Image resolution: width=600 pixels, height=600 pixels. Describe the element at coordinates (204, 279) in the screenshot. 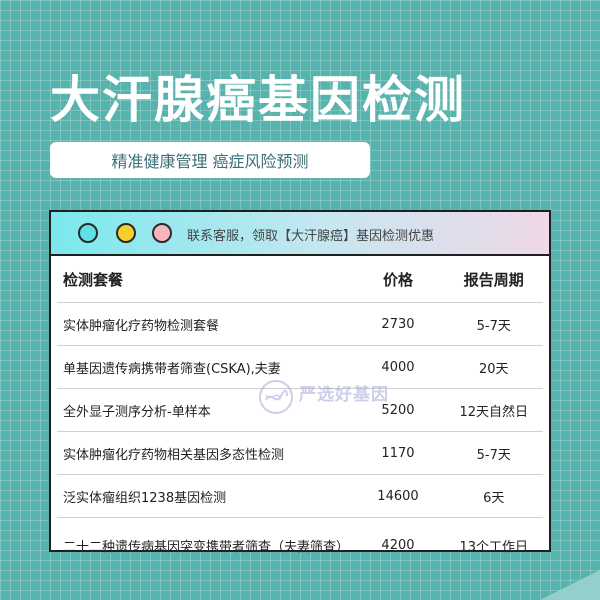

I see `column-header-package: 检测套餐` at that location.